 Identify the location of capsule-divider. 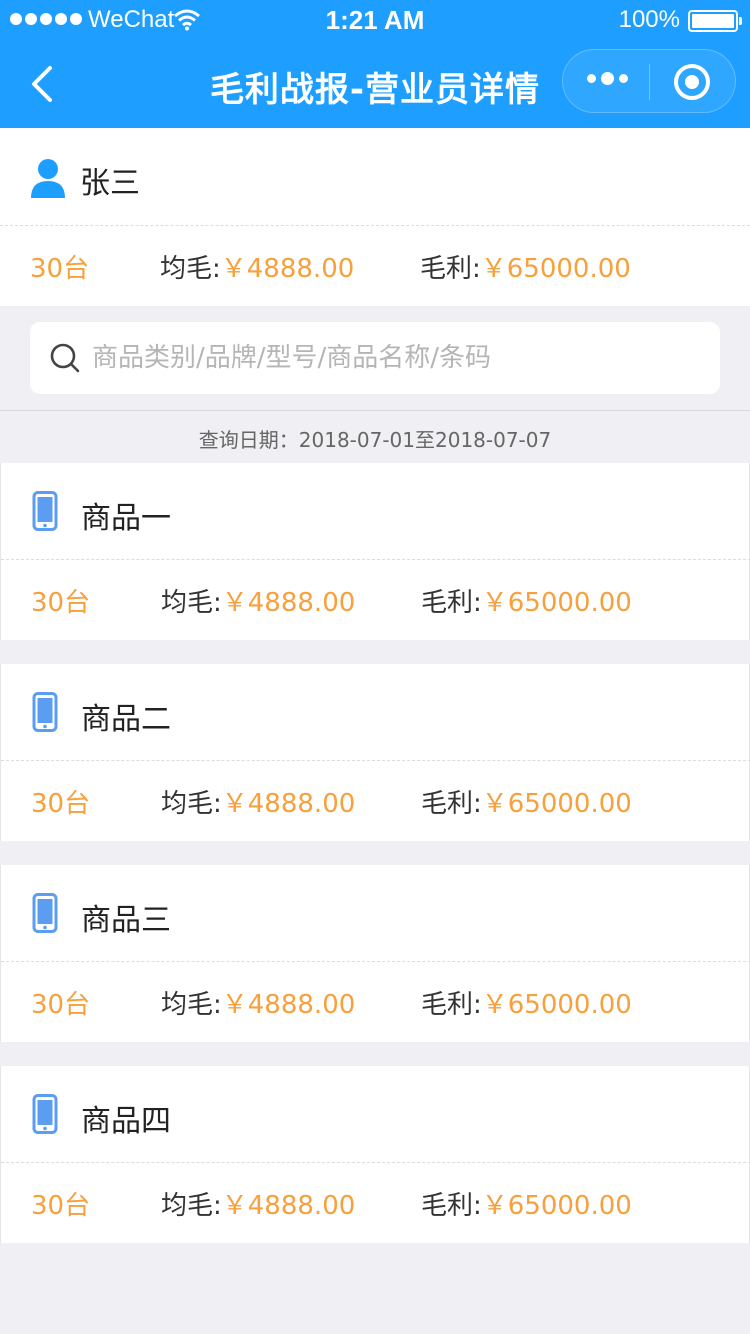
(649, 82).